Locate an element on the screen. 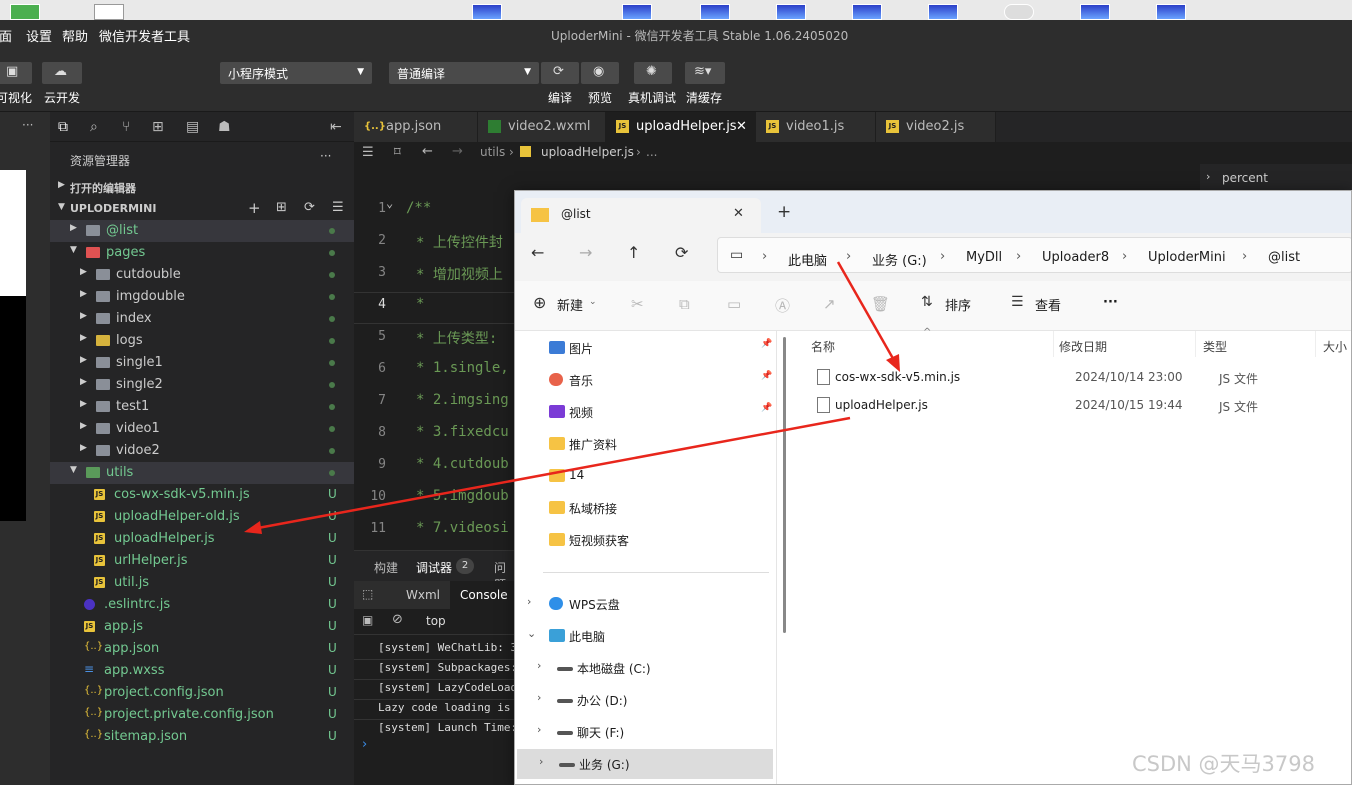 This screenshot has height=785, width=1352. watermark: CSDN @天马3798 is located at coordinates (1223, 764).